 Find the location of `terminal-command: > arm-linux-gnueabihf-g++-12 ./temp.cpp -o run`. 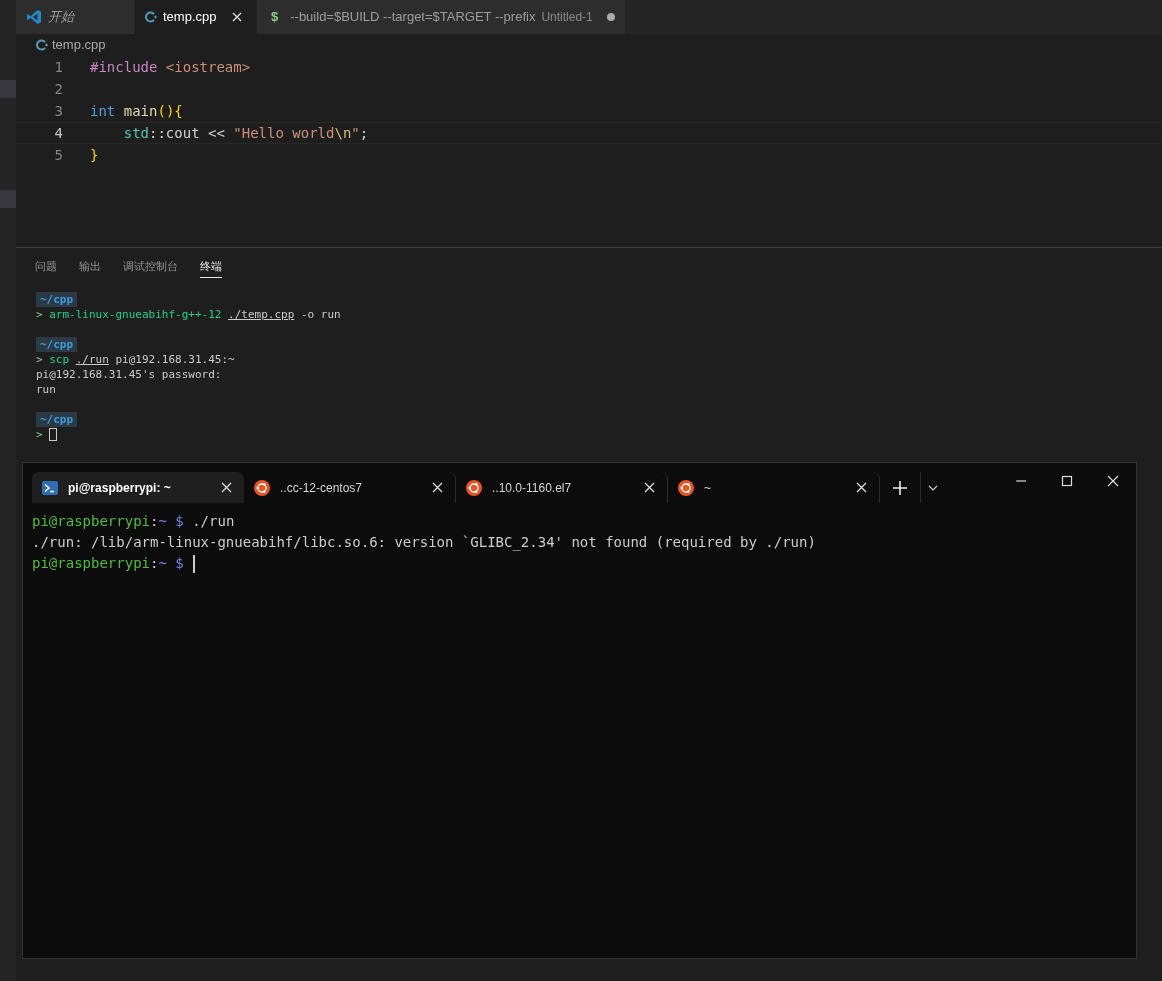

terminal-command: > arm-linux-gnueabihf-g++-12 ./temp.cpp -o run is located at coordinates (188, 314).